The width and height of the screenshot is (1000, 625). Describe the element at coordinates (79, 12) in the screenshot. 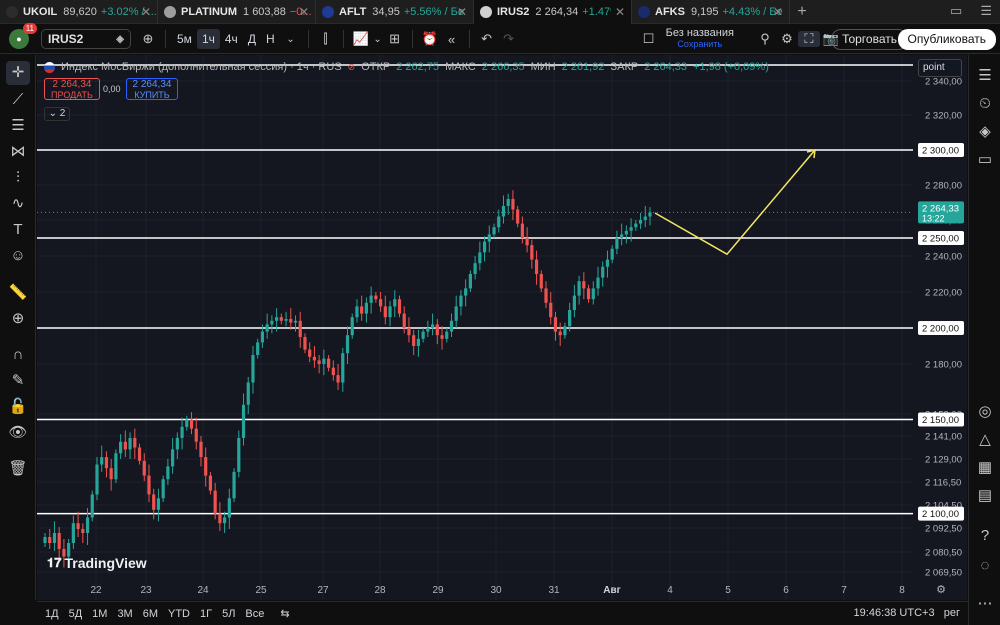

I see `tab-ukoil: UKOIL 89,620 +3.02% / ... ✕` at that location.